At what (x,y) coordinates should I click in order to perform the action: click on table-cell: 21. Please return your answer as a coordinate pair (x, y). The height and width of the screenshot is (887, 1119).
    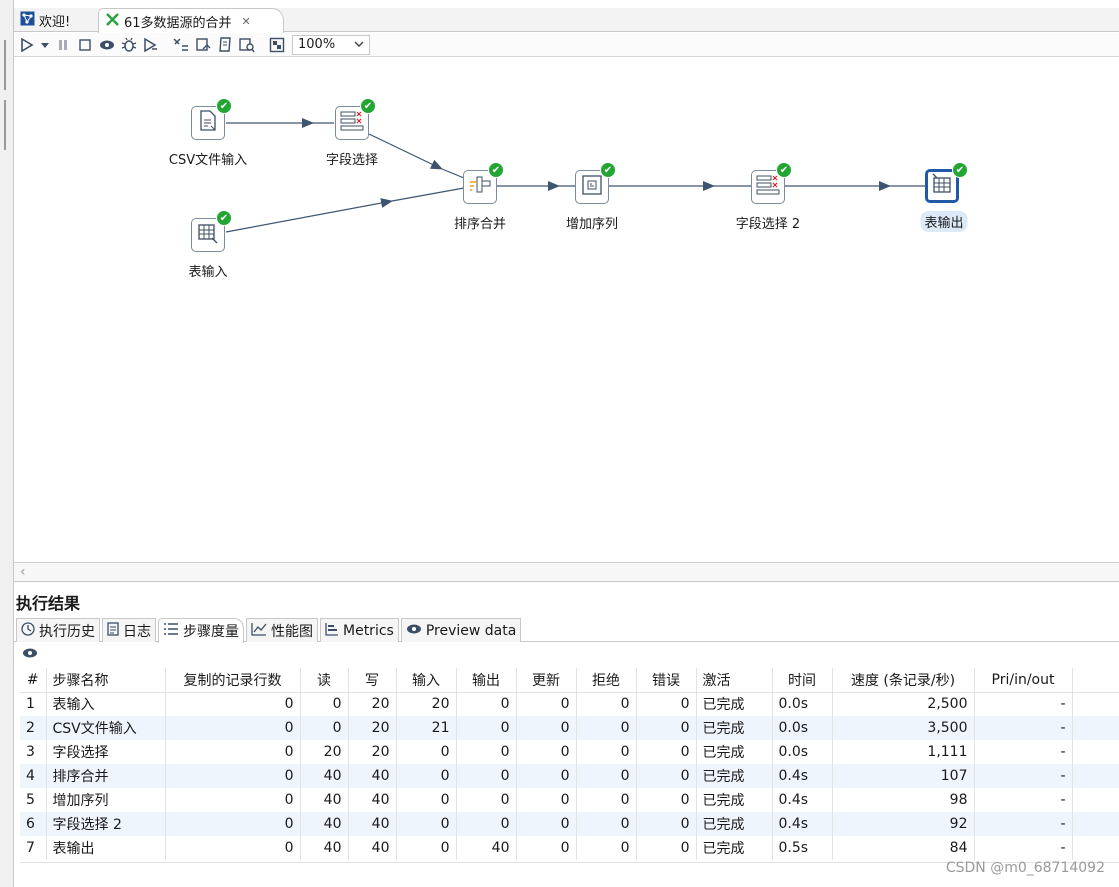
    Looking at the image, I should click on (426, 728).